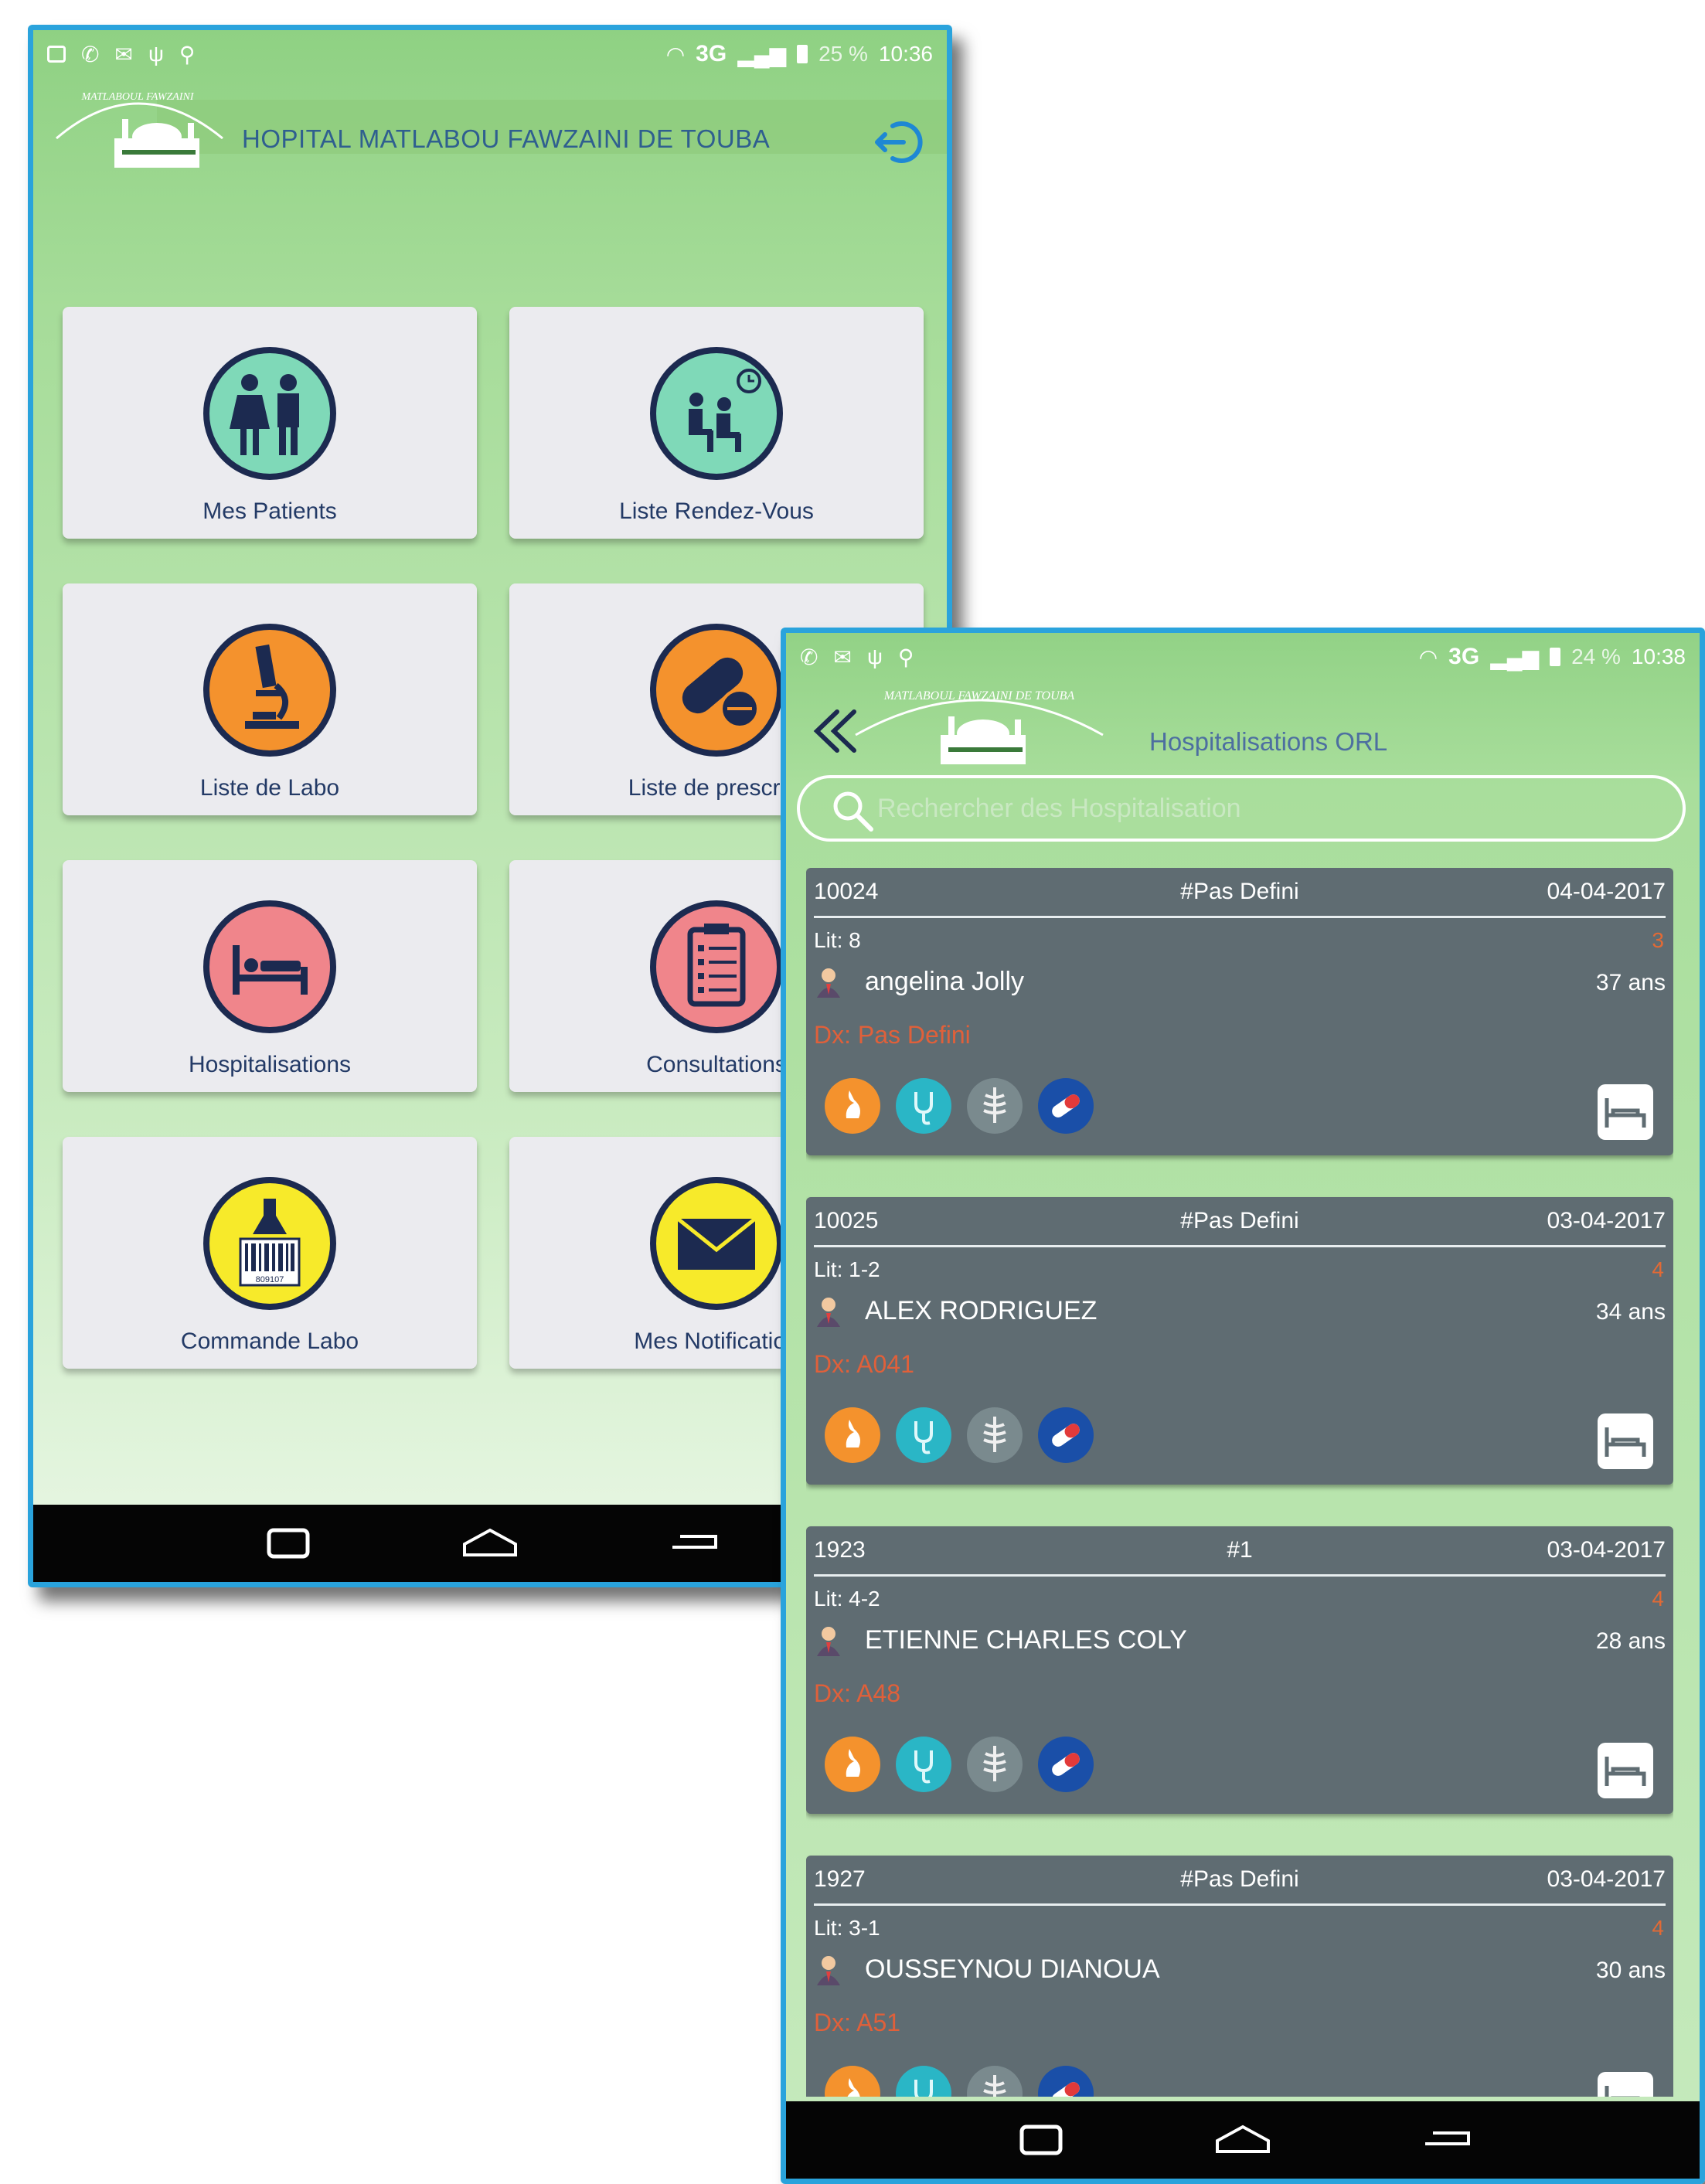 This screenshot has width=1705, height=2184. I want to click on bed-number: Lit: 3-1, so click(847, 1928).